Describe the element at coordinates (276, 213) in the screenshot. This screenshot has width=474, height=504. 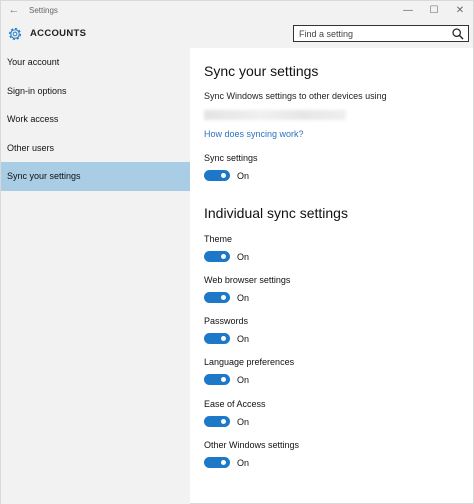
I see `individual-sync-title: Individual sync settings` at that location.